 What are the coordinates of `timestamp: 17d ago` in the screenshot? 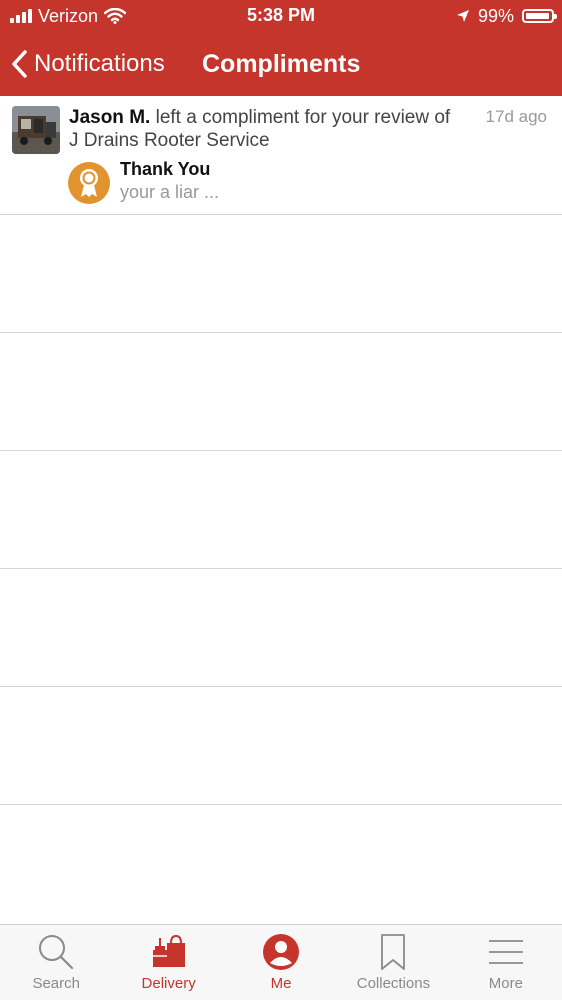 It's located at (516, 116).